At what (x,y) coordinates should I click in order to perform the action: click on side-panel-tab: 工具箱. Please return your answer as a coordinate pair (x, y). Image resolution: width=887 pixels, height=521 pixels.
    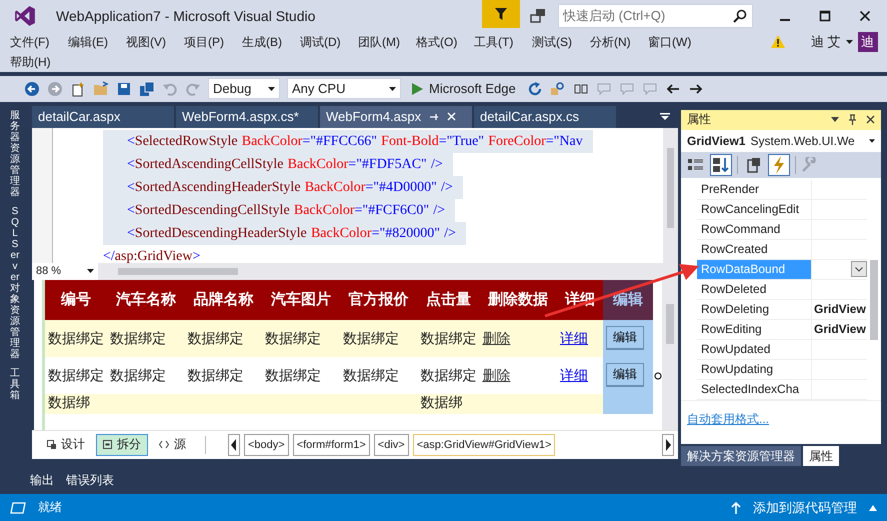
    Looking at the image, I should click on (15, 384).